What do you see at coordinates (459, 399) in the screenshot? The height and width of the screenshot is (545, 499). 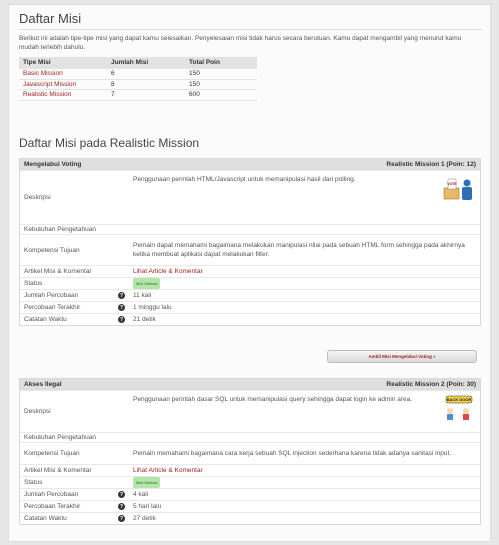 I see `svg-text: BACK DOOR` at bounding box center [459, 399].